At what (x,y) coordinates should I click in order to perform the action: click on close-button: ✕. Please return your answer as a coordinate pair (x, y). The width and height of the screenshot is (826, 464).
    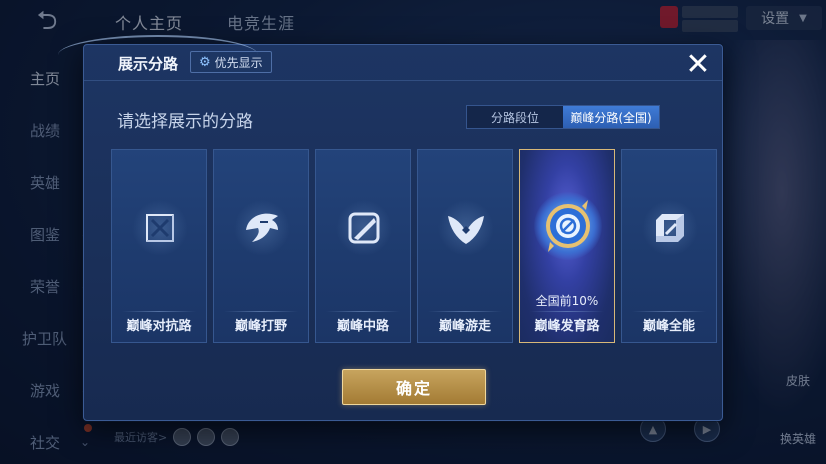
    Looking at the image, I should click on (698, 65).